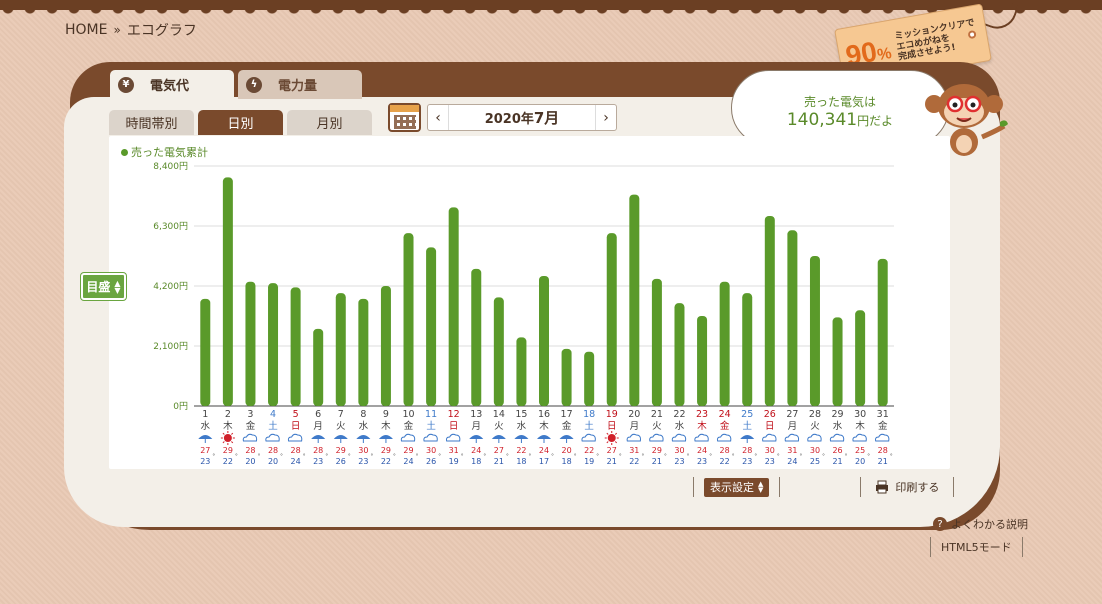  Describe the element at coordinates (228, 414) in the screenshot. I see `day-label: 2` at that location.